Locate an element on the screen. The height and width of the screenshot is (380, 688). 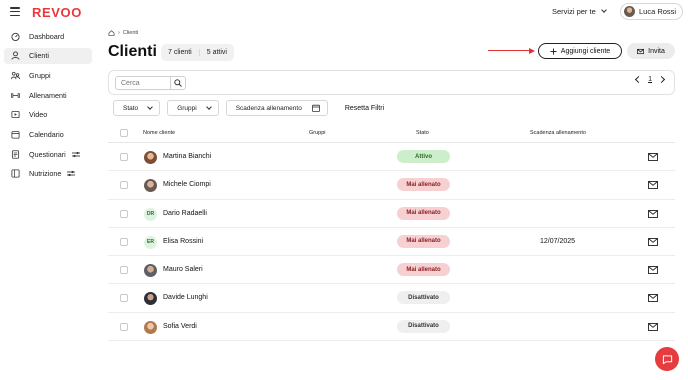
chat-icon is located at coordinates (667, 359).